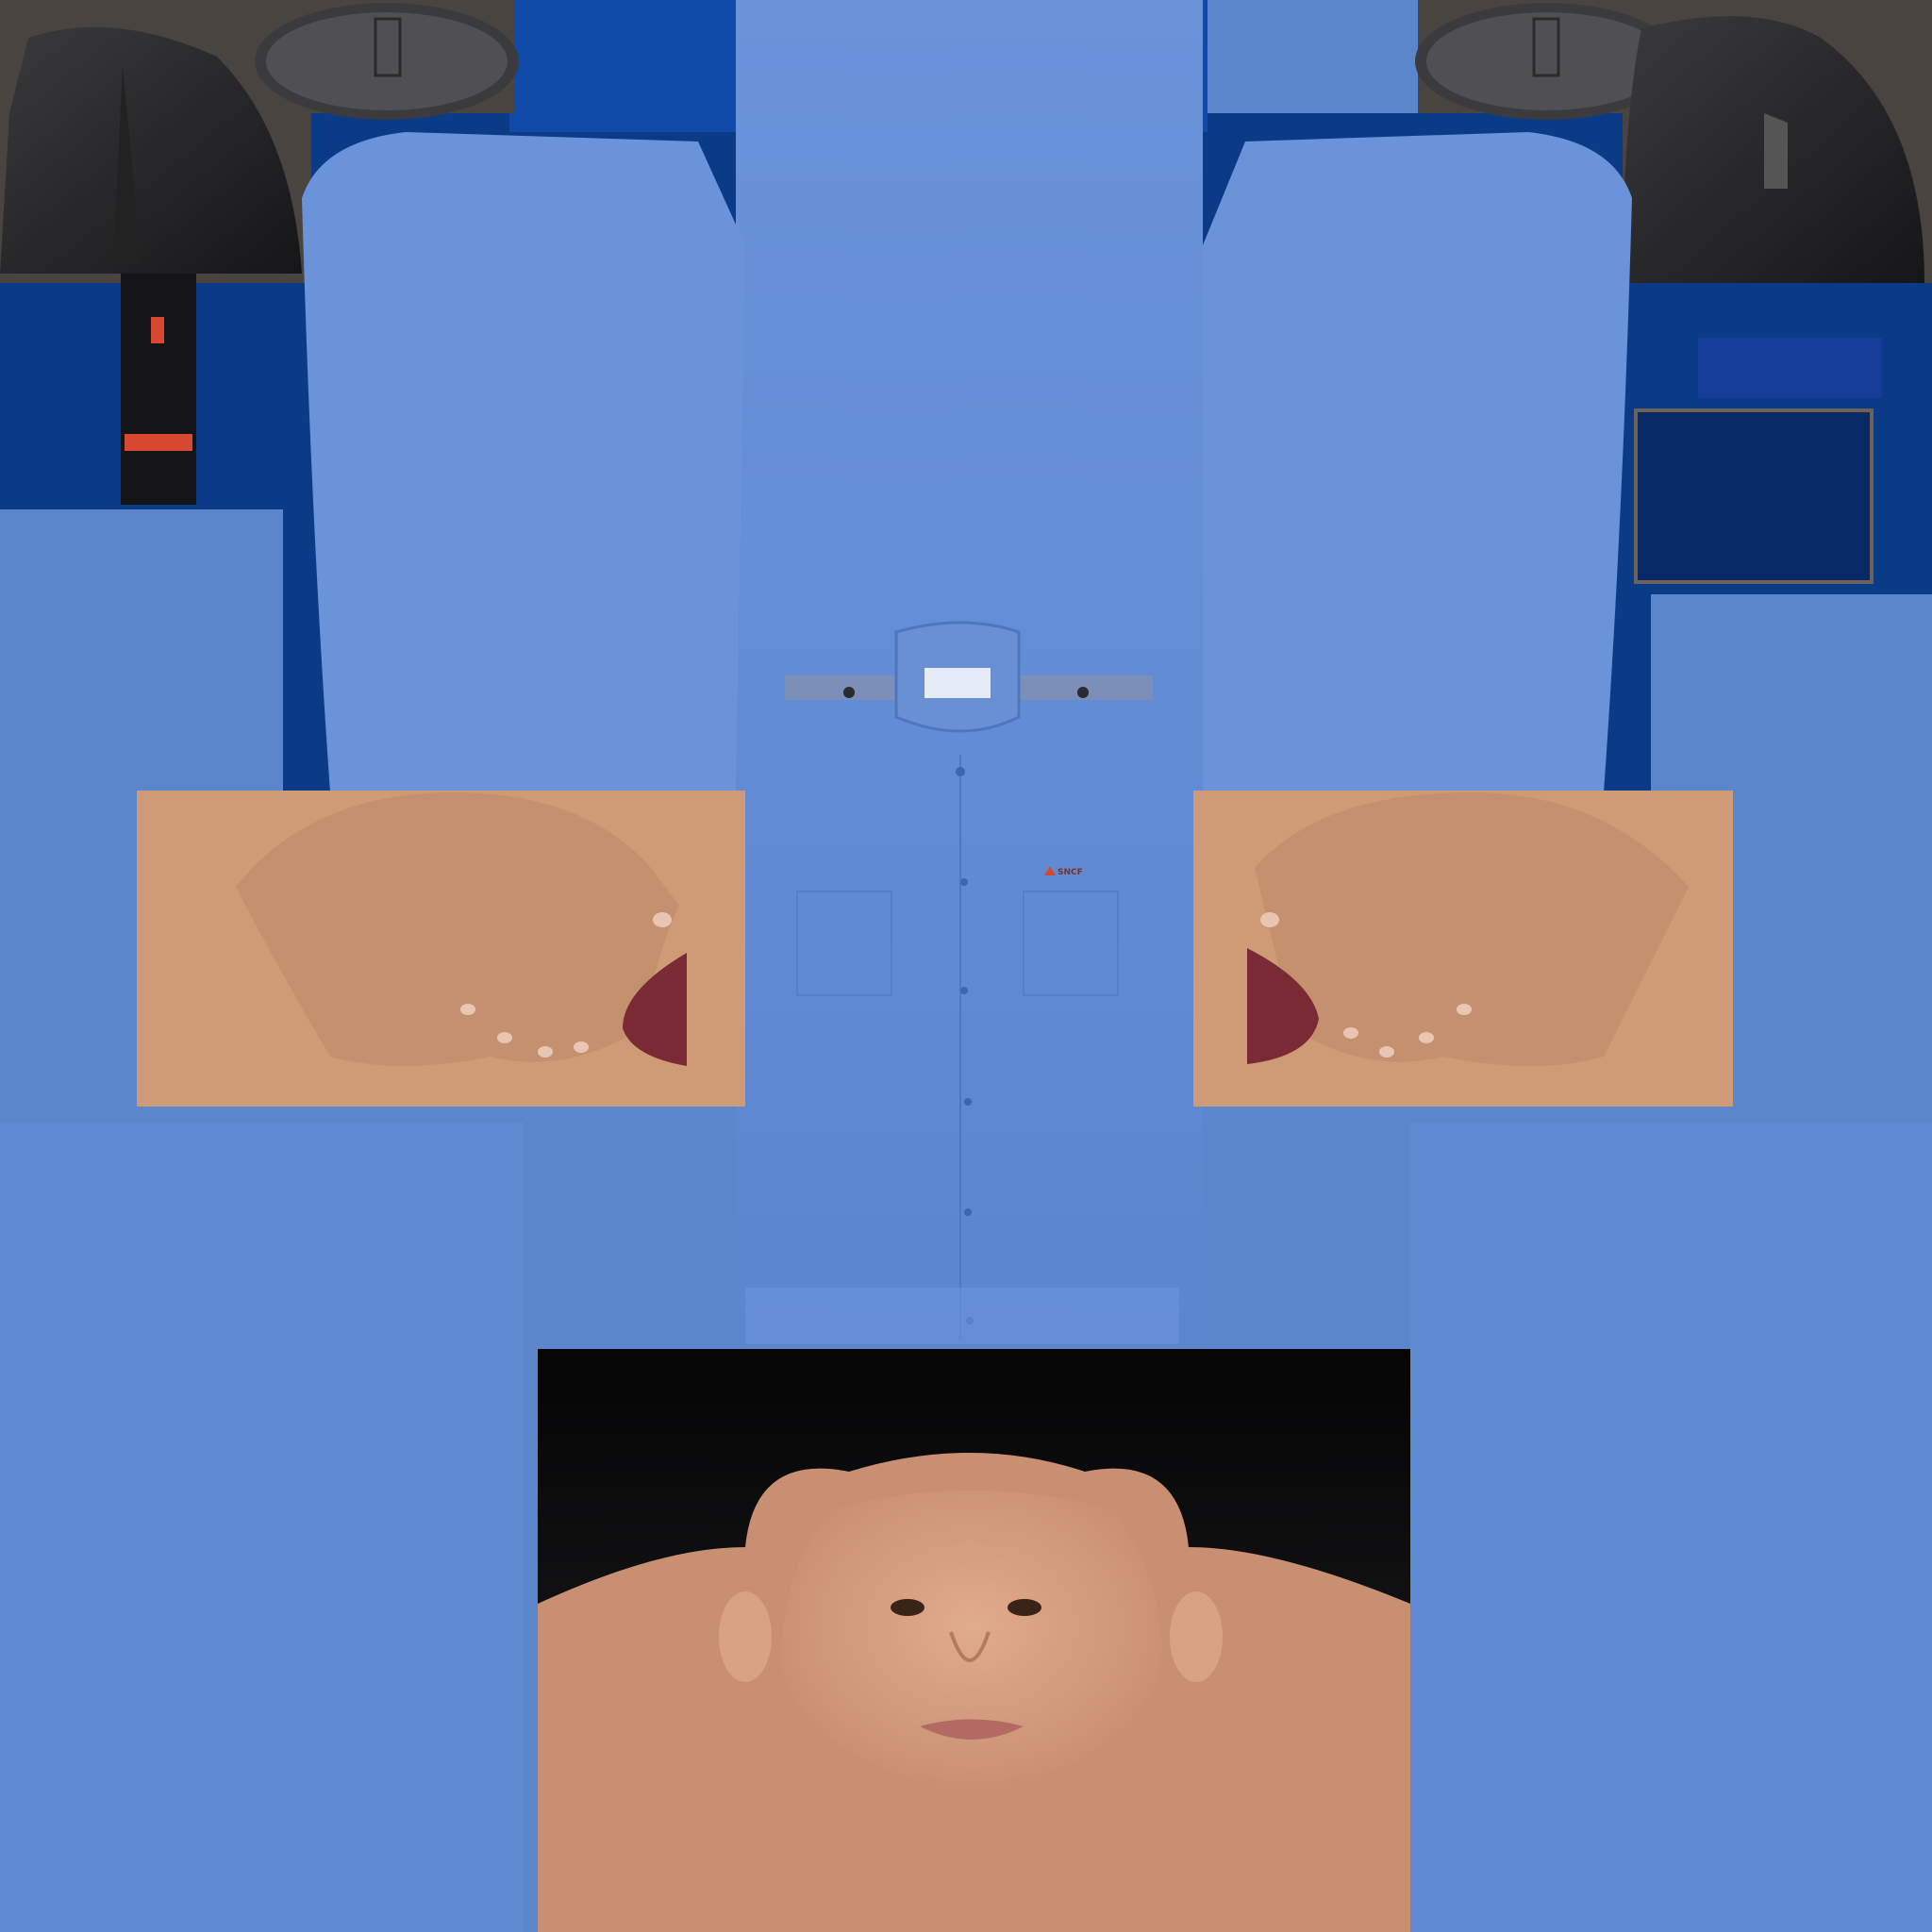 The image size is (1932, 1932). Describe the element at coordinates (1790, 368) in the screenshot. I see `navy-tag-right` at that location.